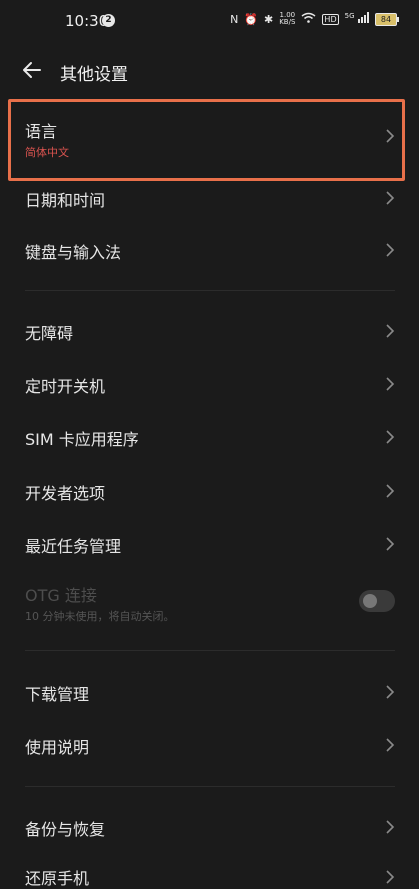 The height and width of the screenshot is (889, 419). What do you see at coordinates (209, 544) in the screenshot?
I see `row-recent-tasks: 最近任务管理` at bounding box center [209, 544].